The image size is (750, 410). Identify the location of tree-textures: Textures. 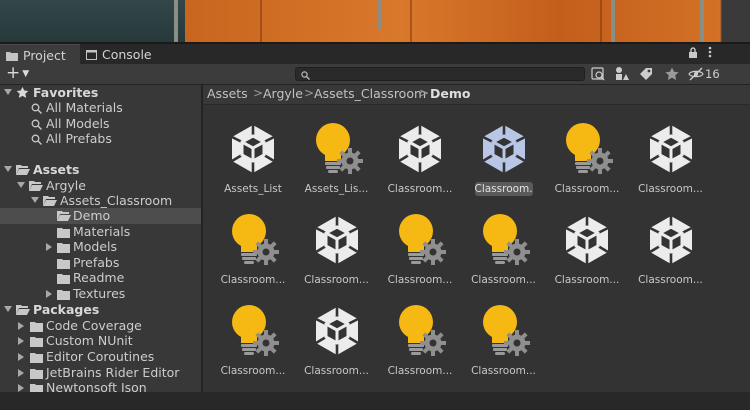
(100, 294).